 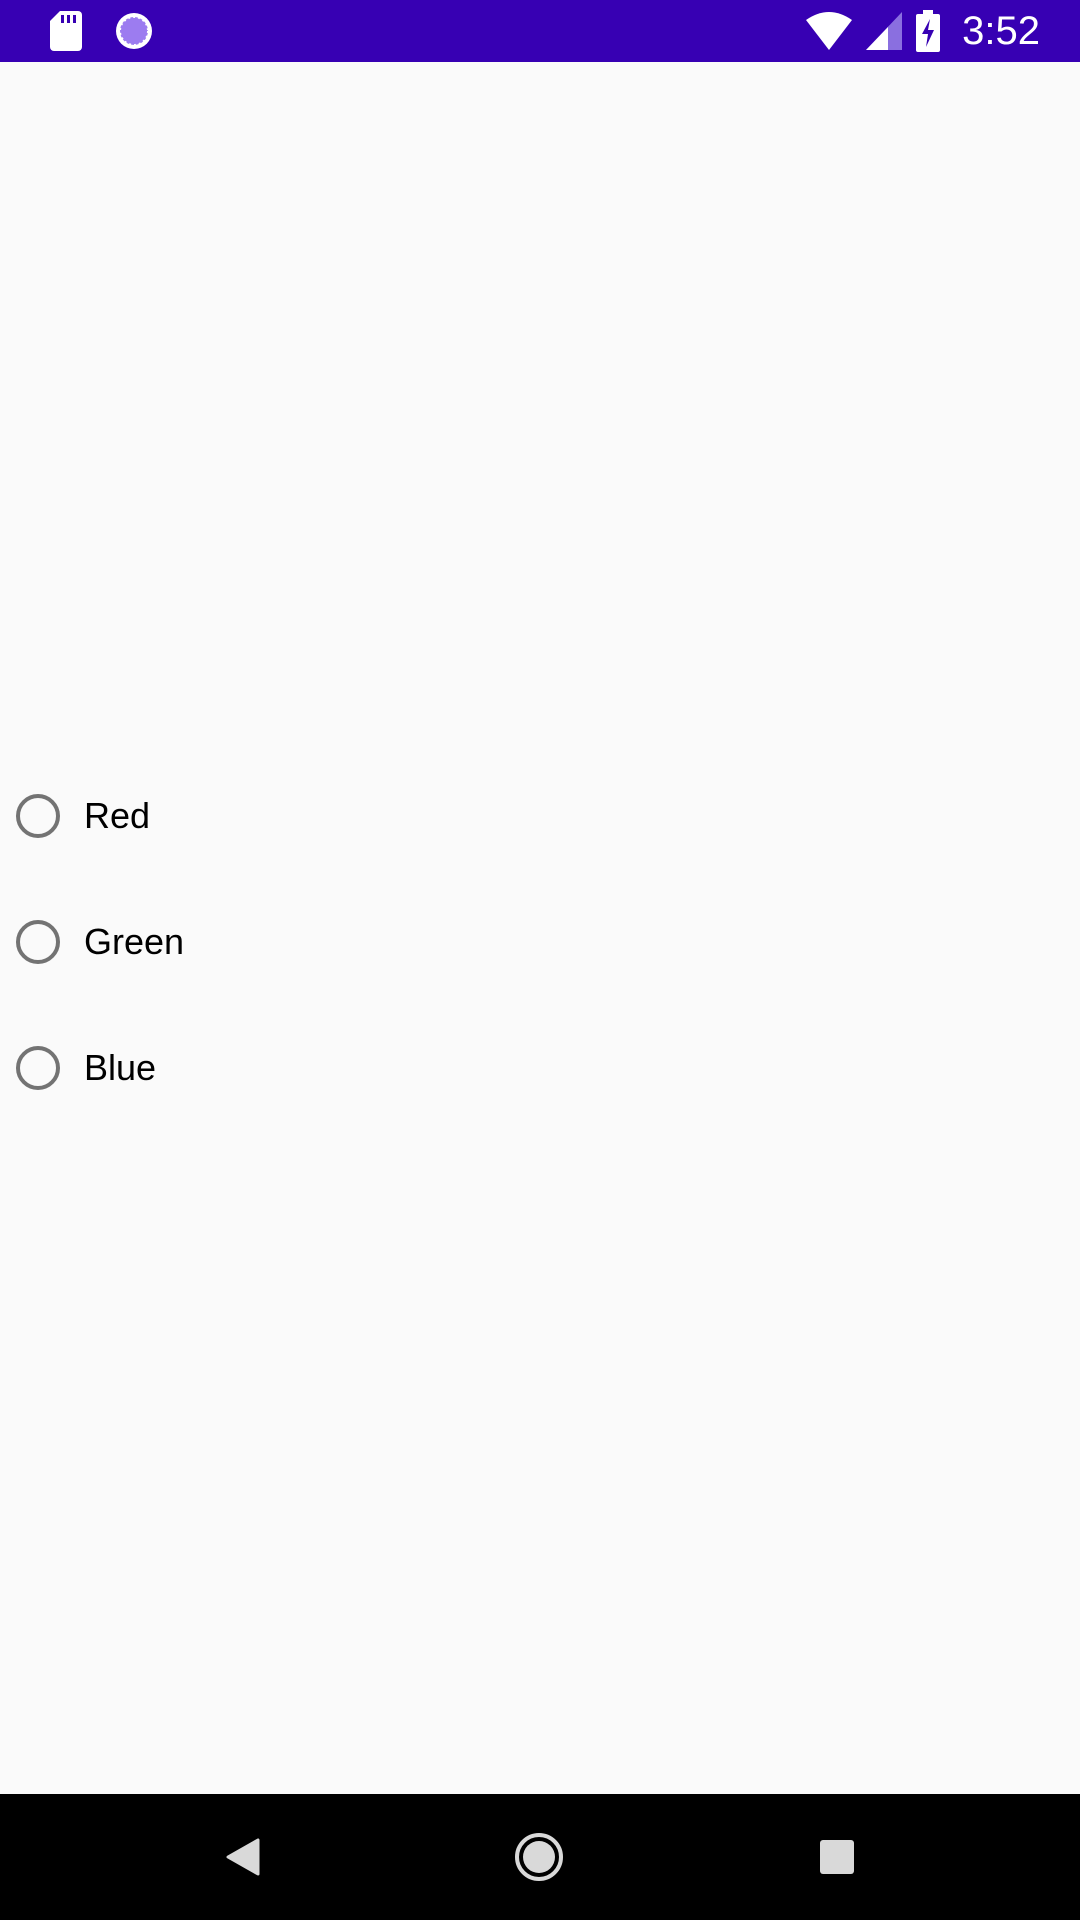 I want to click on radio-option-green: Green, so click(x=539, y=942).